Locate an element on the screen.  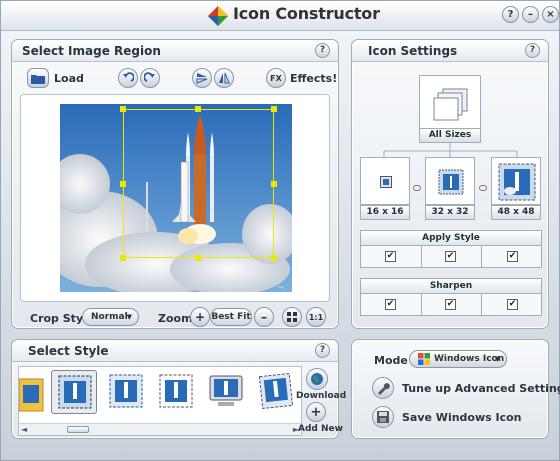
style-gallery: ◄ ► is located at coordinates (160, 401).